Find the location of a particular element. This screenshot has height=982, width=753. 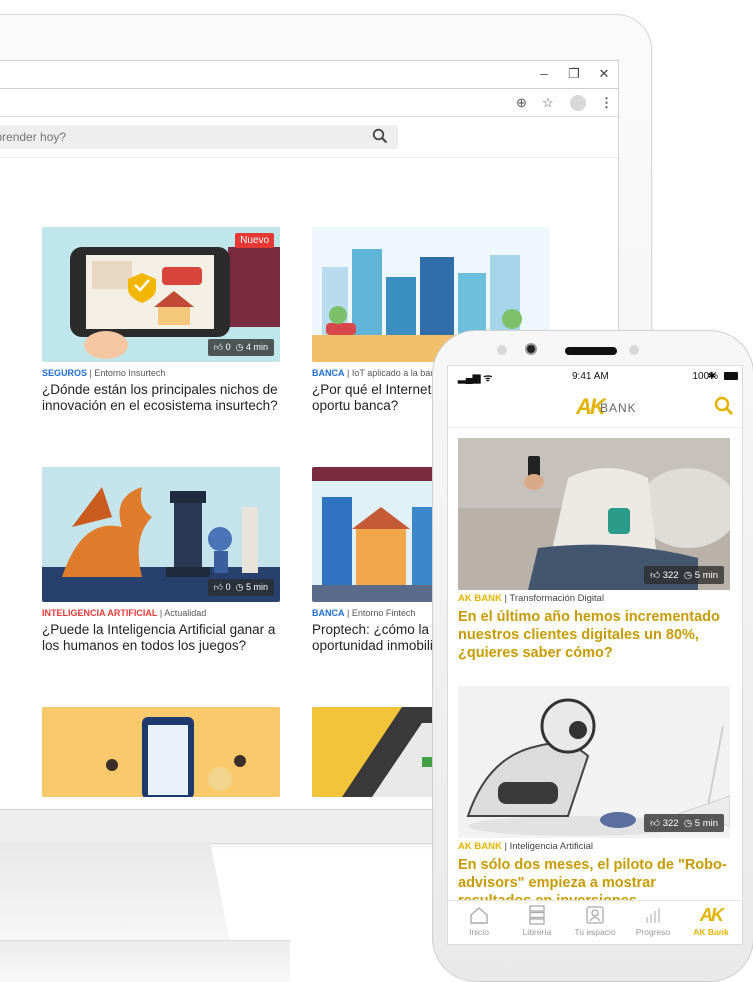

divider is located at coordinates (309, 157).